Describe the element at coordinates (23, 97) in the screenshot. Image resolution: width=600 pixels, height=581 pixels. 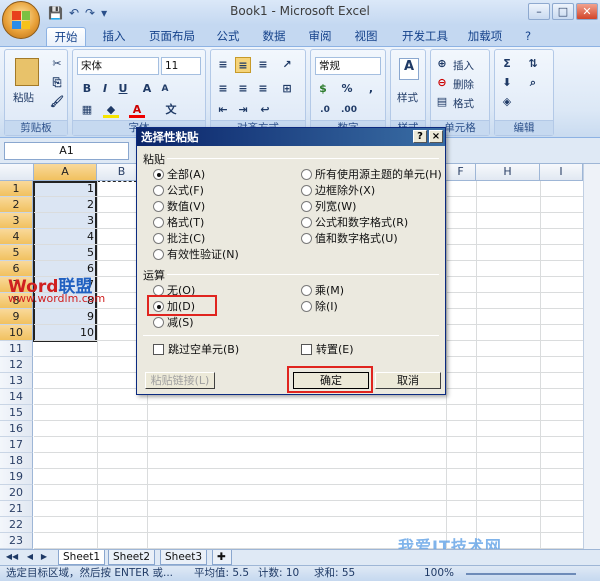
I see `paste-button: 粘贴` at that location.